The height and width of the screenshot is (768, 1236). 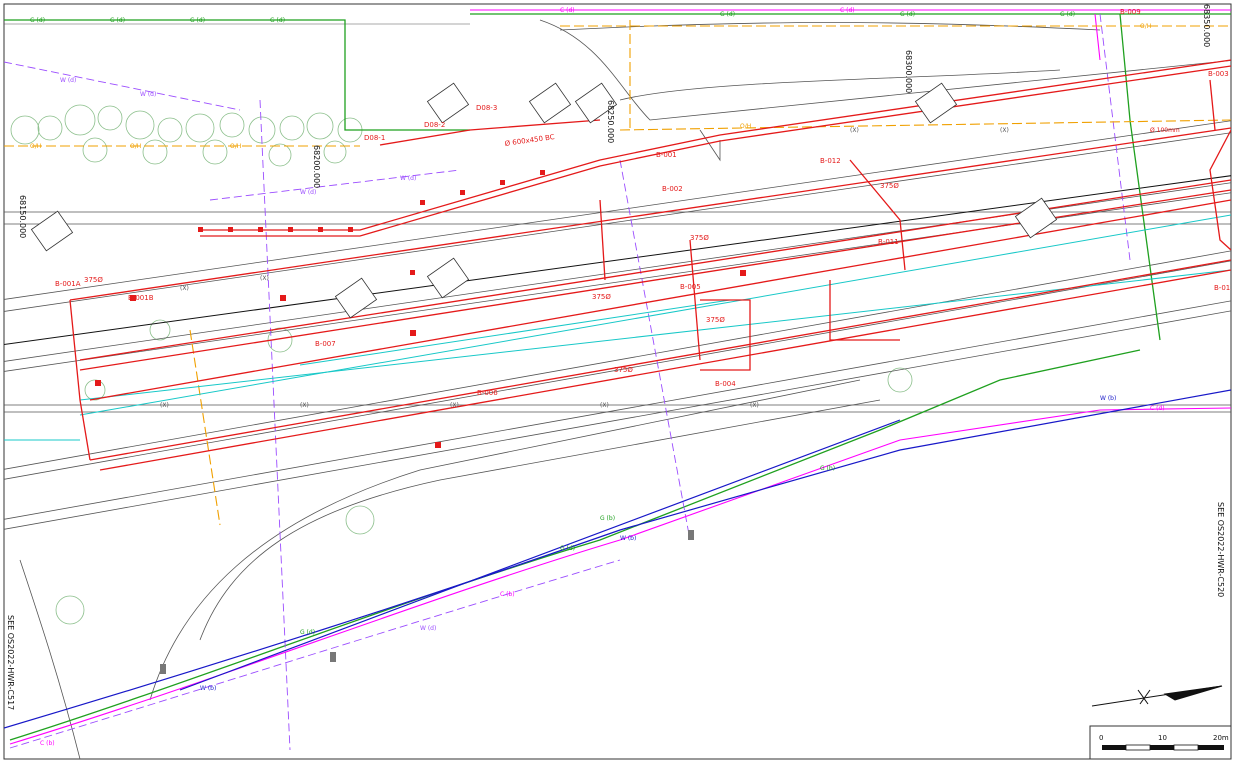 I want to click on junction-label-13: B-013, so click(x=1224, y=288).